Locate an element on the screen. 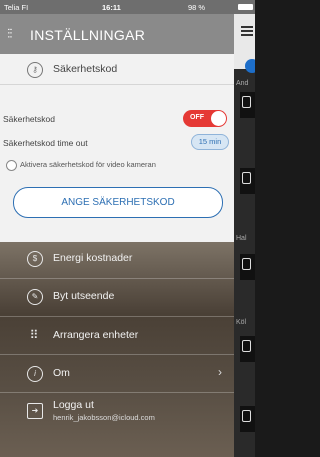  menu-item-arrange: ⠿ Arrangera enheter is located at coordinates (117, 336).